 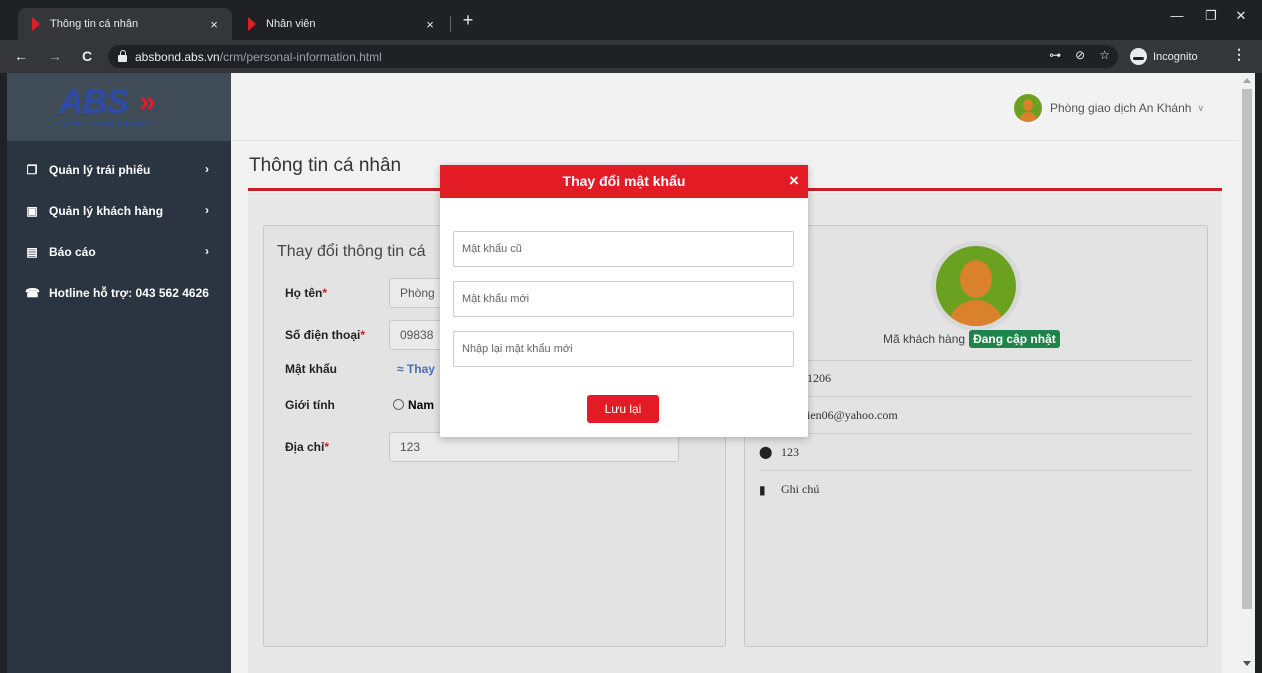 What do you see at coordinates (3, 373) in the screenshot?
I see `window-frame-left` at bounding box center [3, 373].